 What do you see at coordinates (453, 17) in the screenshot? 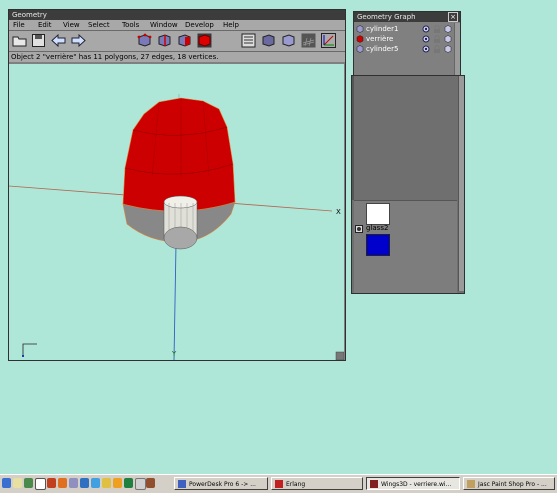
I see `graph-close-button: ×` at bounding box center [453, 17].